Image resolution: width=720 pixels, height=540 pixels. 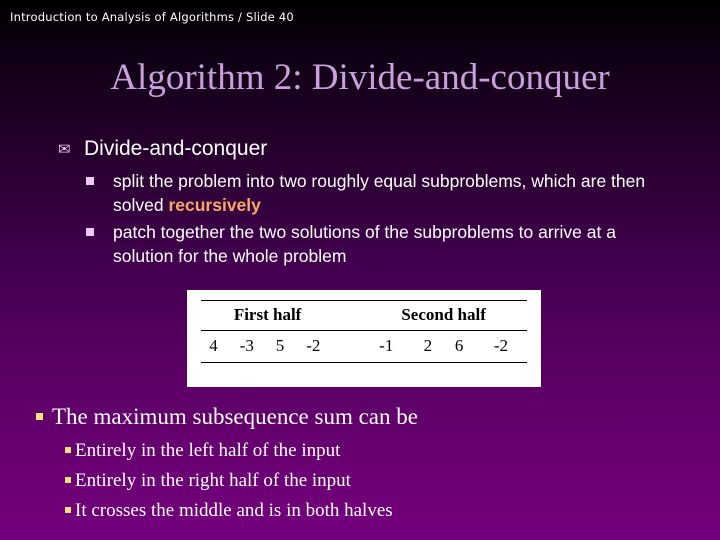 I want to click on table-row: 4 -3 5 -2 -1 2 6 -2, so click(x=364, y=346).